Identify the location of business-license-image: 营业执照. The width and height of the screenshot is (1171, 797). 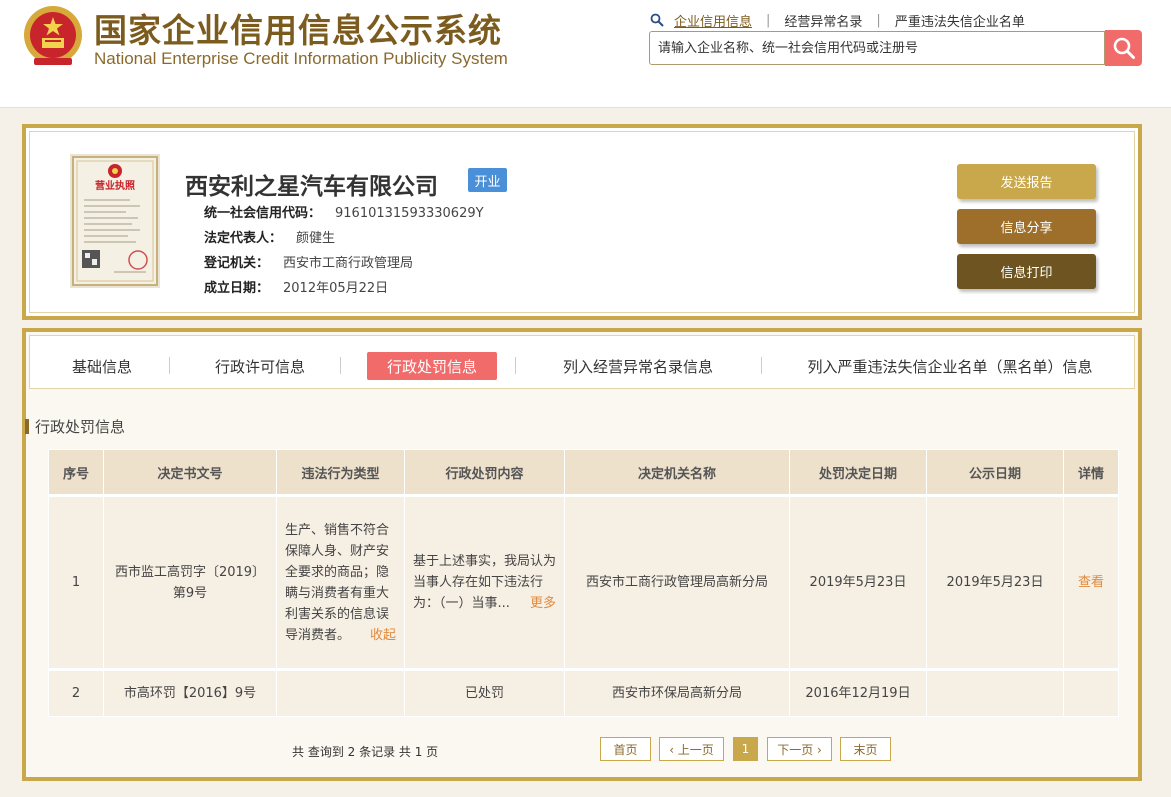
(115, 221).